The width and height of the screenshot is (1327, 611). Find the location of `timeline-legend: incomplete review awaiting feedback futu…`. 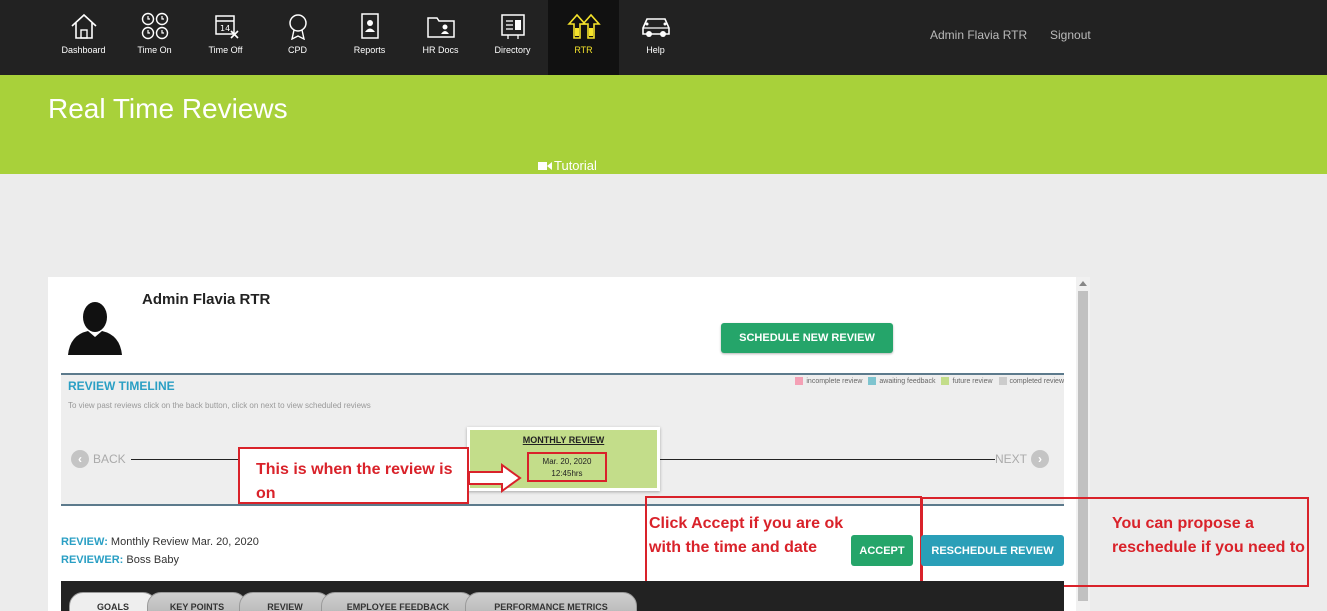

timeline-legend: incomplete review awaiting feedback futu… is located at coordinates (929, 381).